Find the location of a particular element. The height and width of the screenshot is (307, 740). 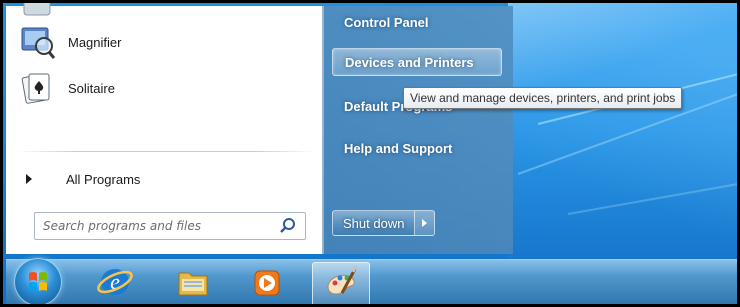

shutdown-control: Shut down is located at coordinates (384, 223).